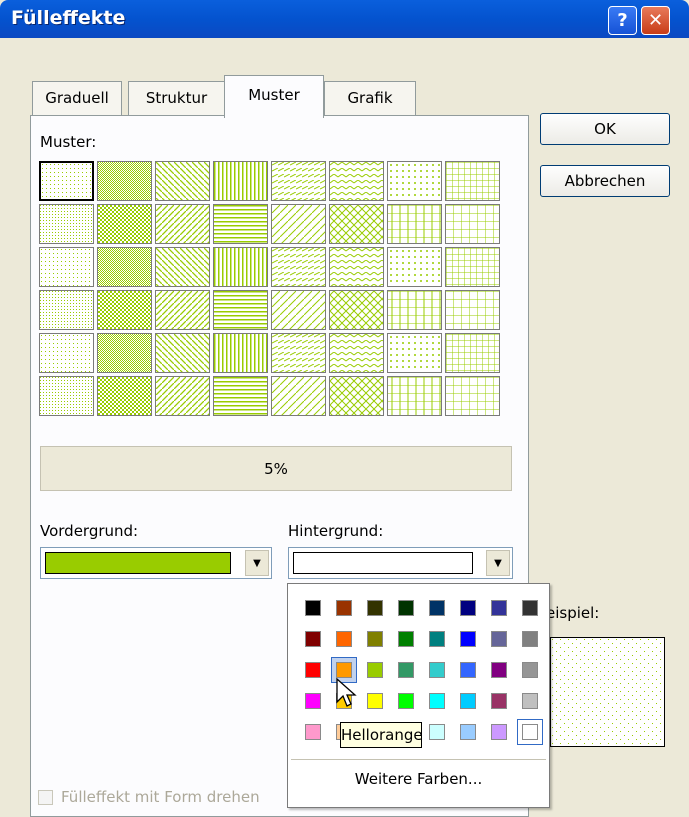  What do you see at coordinates (149, 797) in the screenshot?
I see `rotate-with-shape-checkbox: Fülleffekt mit Form drehen` at bounding box center [149, 797].